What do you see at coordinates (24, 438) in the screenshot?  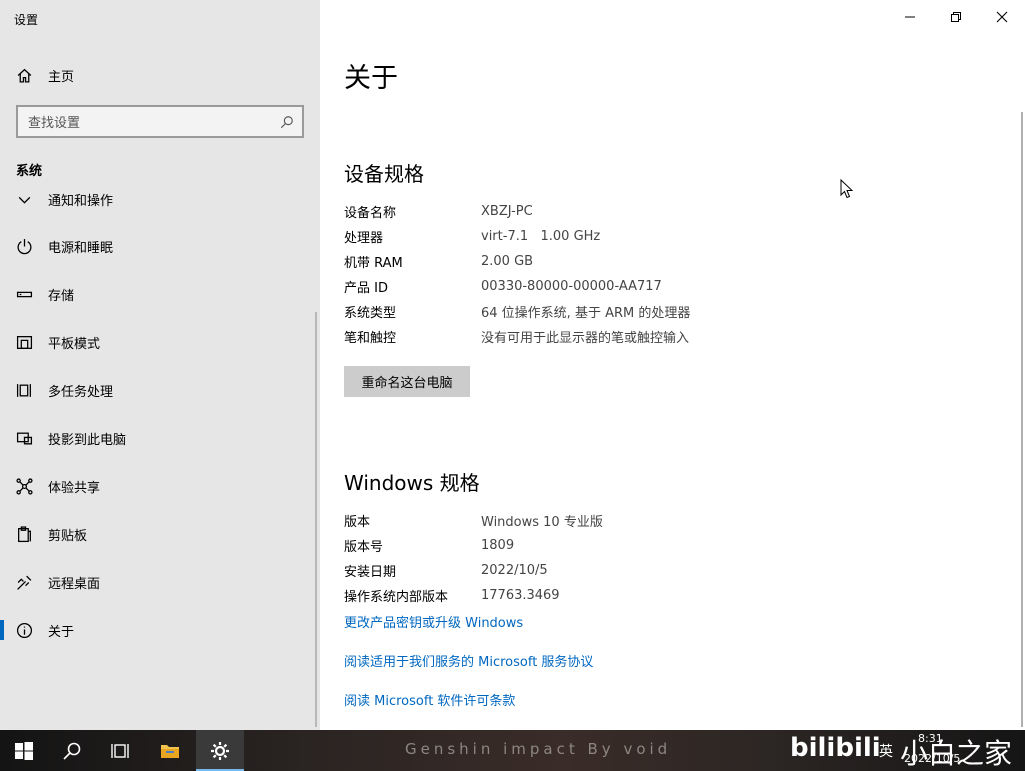 I see `project-icon` at bounding box center [24, 438].